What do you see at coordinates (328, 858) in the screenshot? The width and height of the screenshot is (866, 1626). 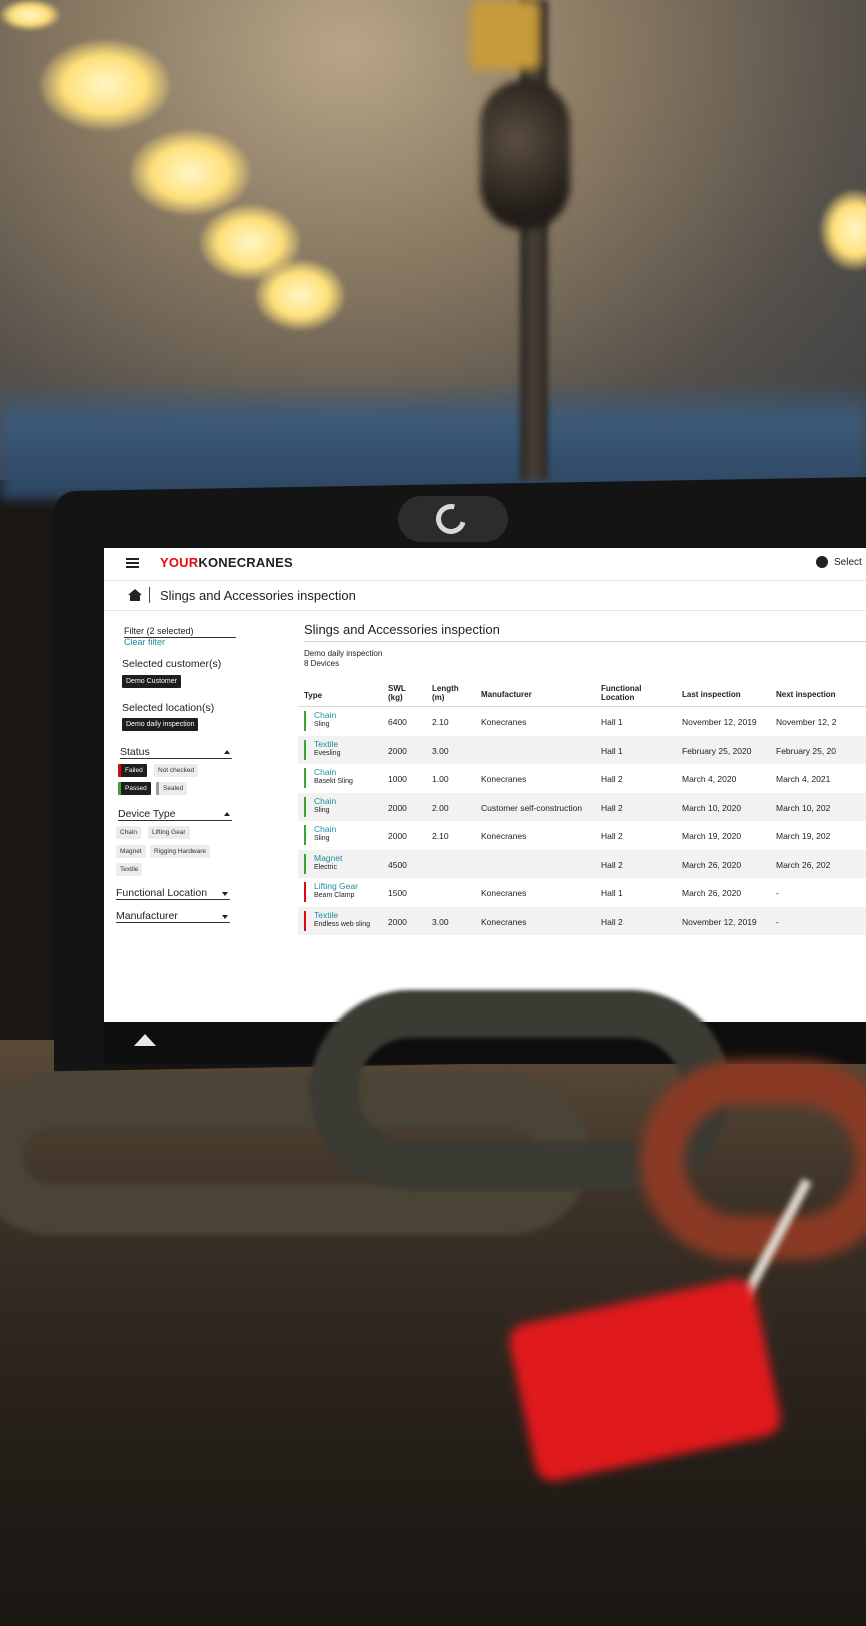 I see `device-type-link: Magnet` at bounding box center [328, 858].